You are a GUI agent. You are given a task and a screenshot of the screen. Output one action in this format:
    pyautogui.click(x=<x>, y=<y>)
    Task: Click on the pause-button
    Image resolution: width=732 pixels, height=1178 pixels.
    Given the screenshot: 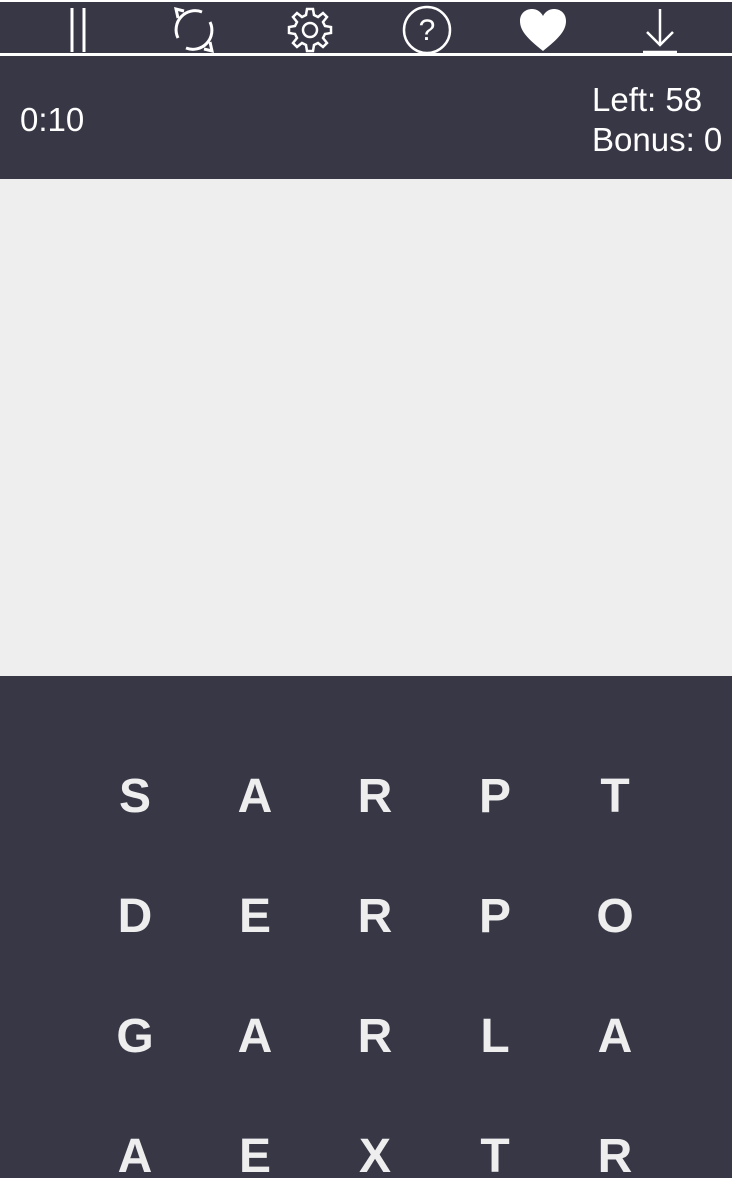 What is the action you would take?
    pyautogui.click(x=77, y=30)
    